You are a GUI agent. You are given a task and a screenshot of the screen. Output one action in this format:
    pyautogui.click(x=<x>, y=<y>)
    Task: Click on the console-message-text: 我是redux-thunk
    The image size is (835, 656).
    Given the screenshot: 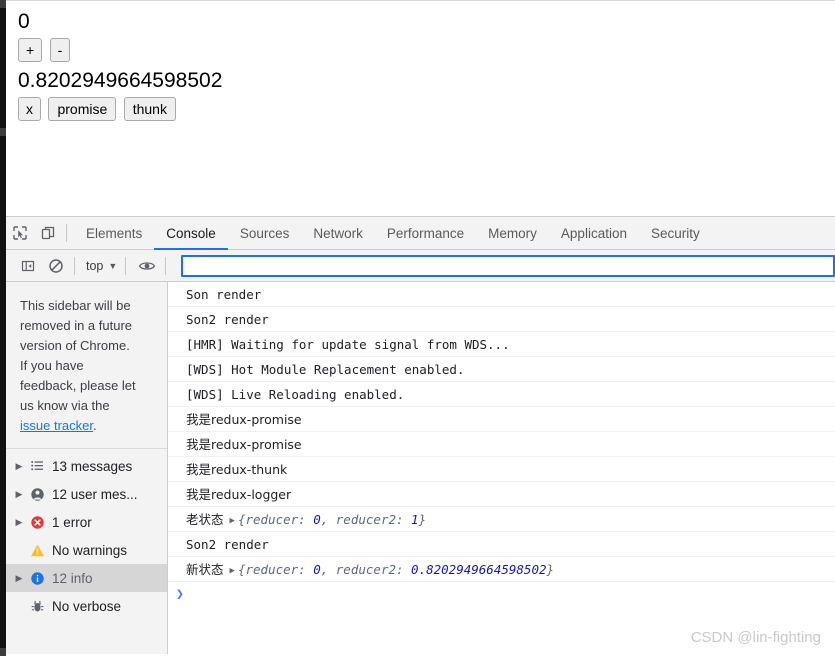 What is the action you would take?
    pyautogui.click(x=237, y=469)
    